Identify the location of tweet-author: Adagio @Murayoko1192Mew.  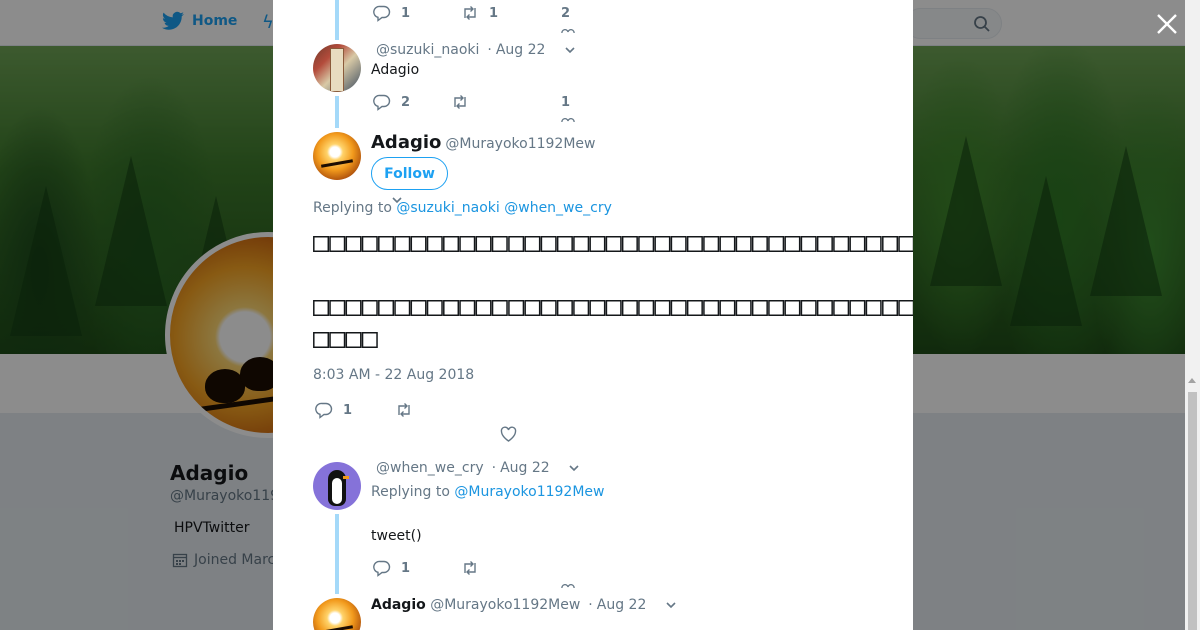
(483, 142).